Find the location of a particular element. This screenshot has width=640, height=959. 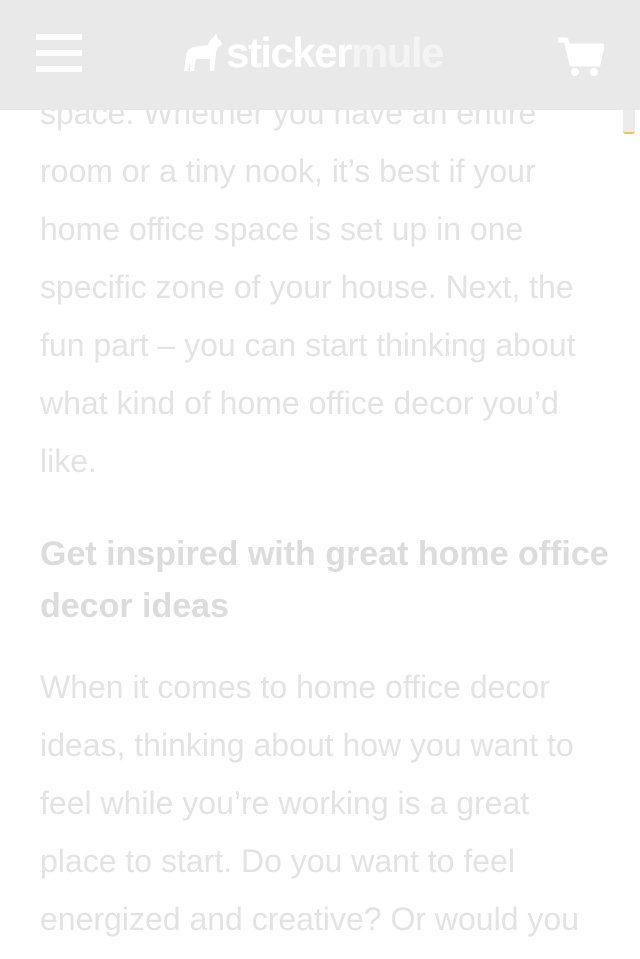

top-header: sticker mule is located at coordinates (320, 55).